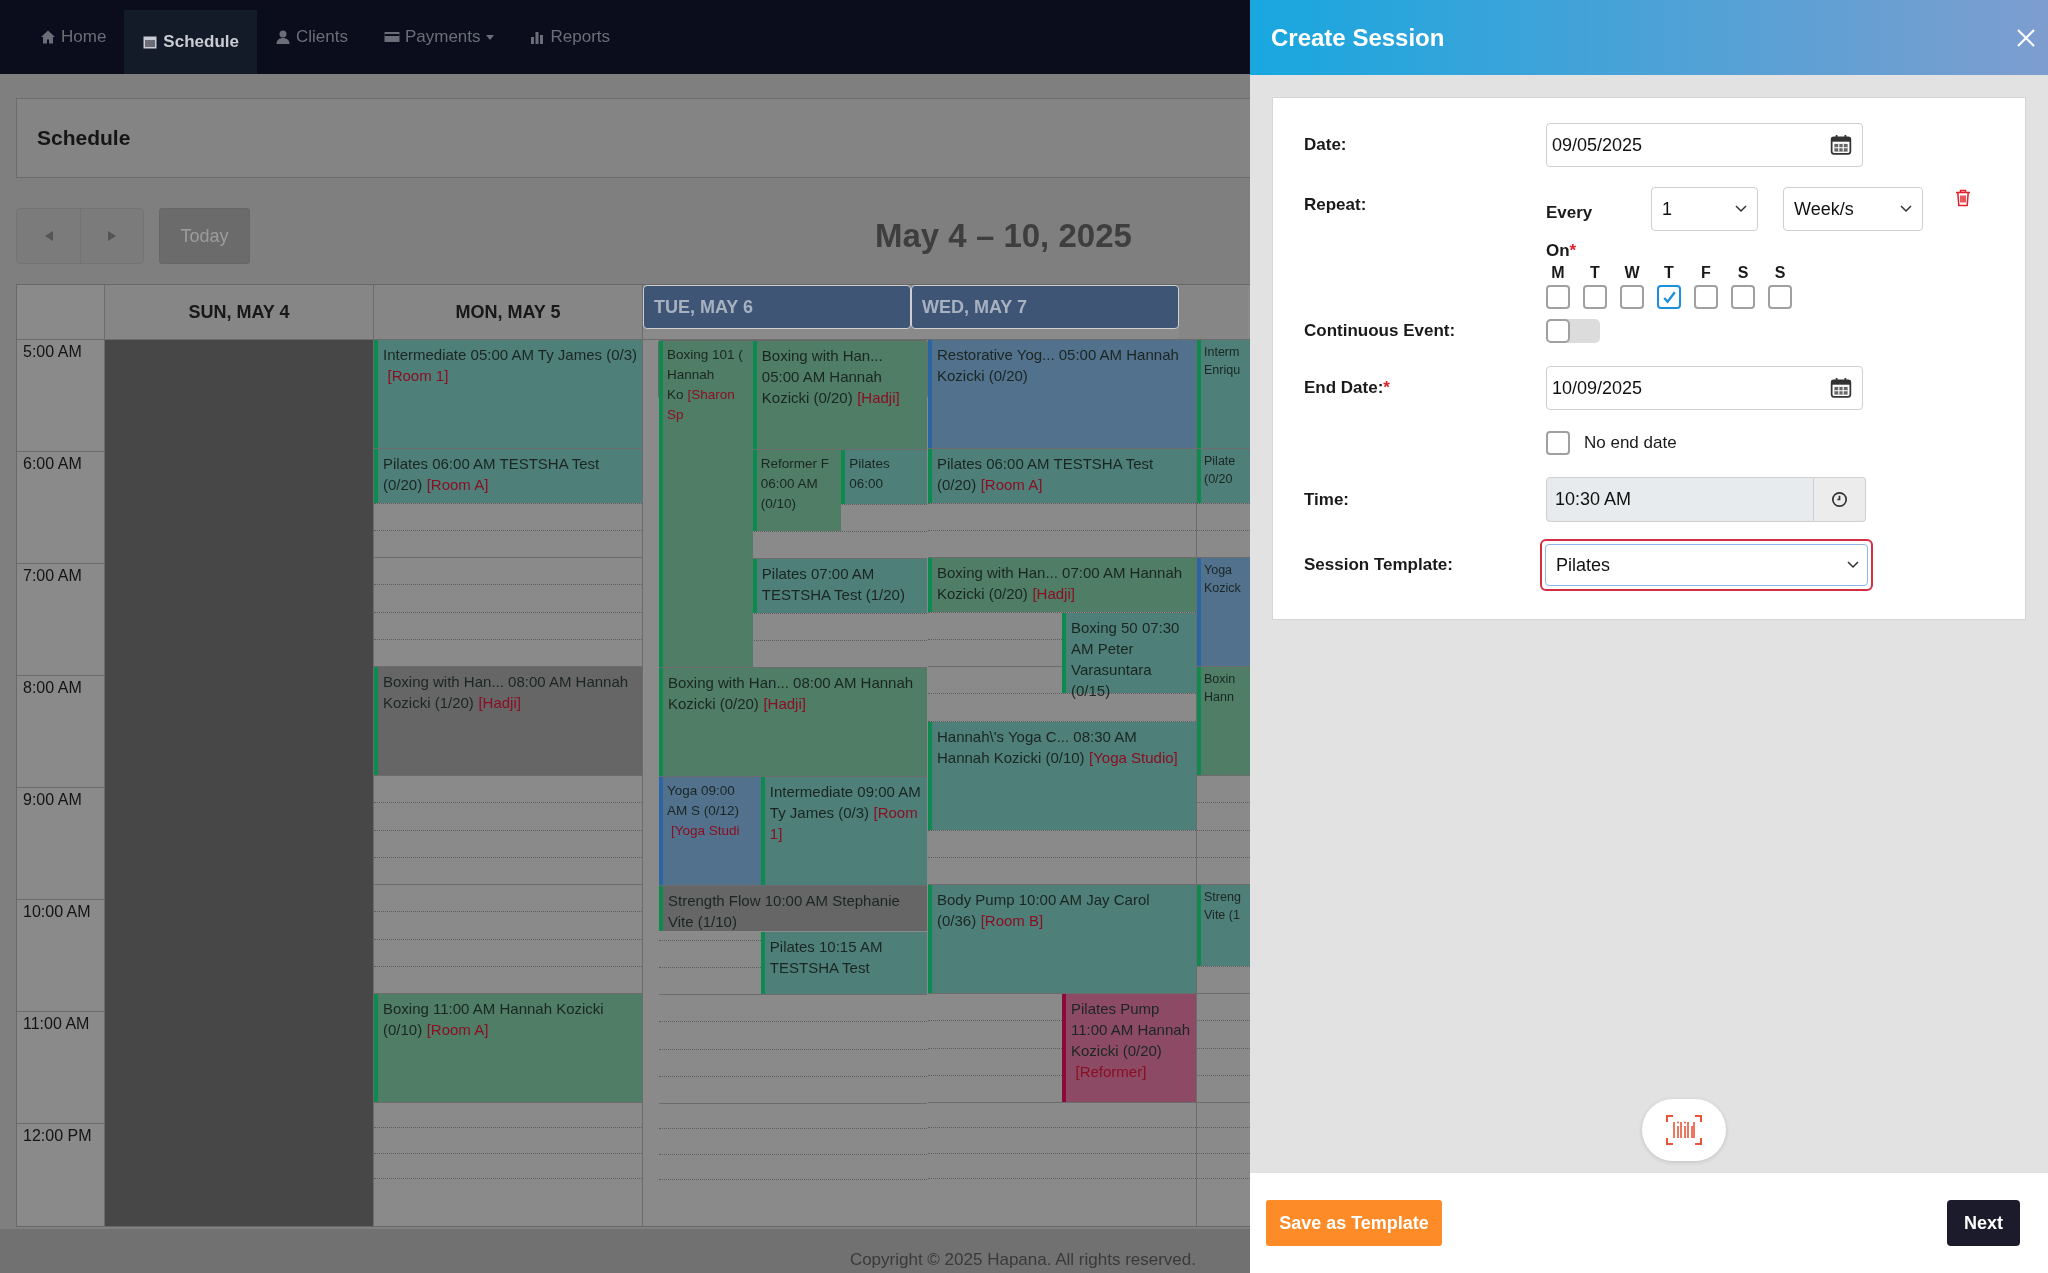  Describe the element at coordinates (1062, 394) in the screenshot. I see `session-block: Restorative Yog... 05:00 AM Hannah Kozicki (0/20)` at that location.